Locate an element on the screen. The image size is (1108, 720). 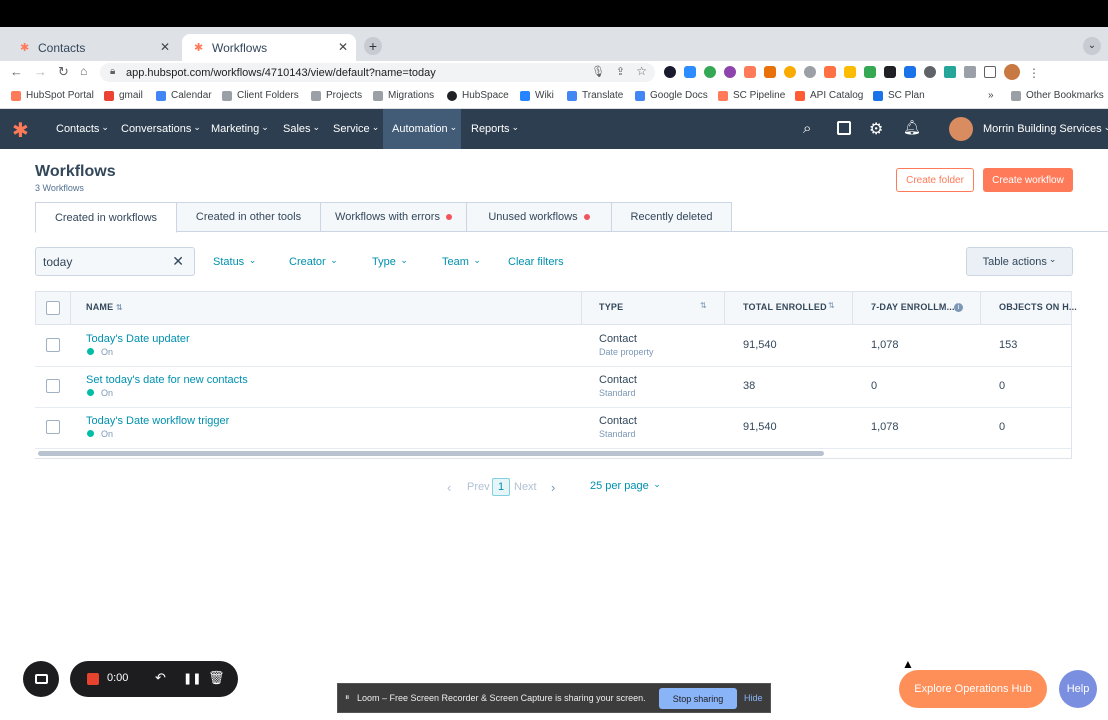
hide-button: Hide is located at coordinates (753, 698).